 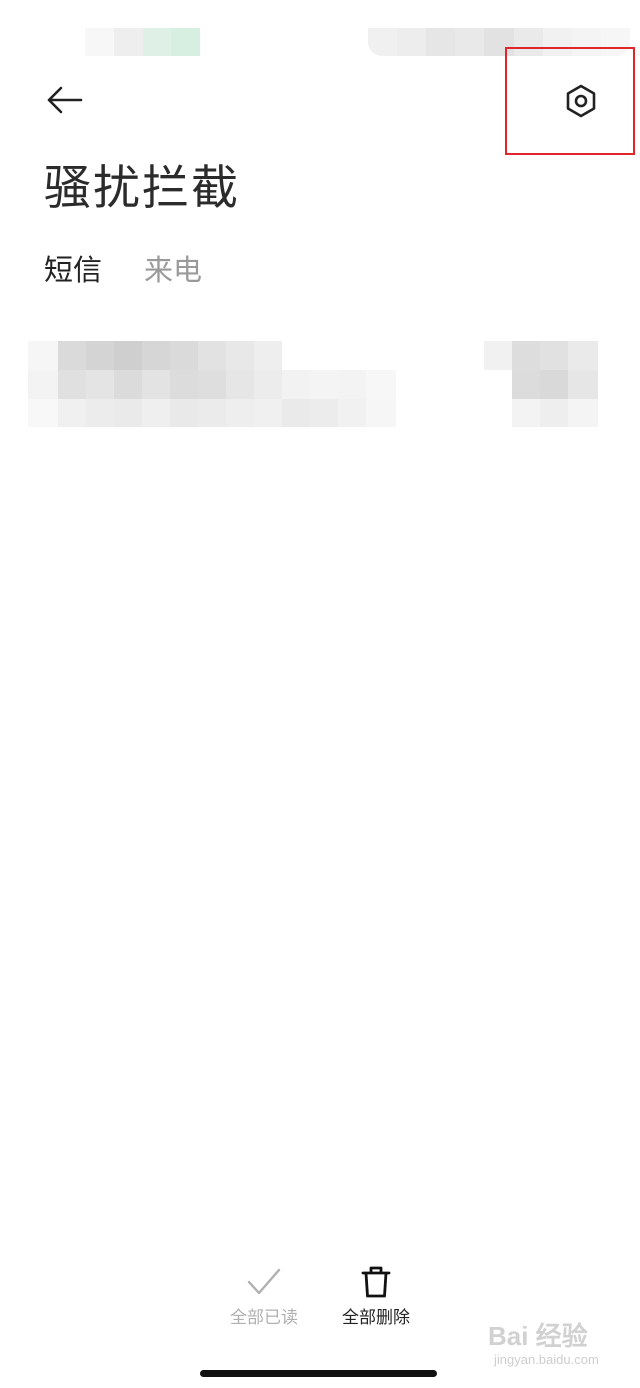 I want to click on list-item-obscured, so click(x=315, y=385).